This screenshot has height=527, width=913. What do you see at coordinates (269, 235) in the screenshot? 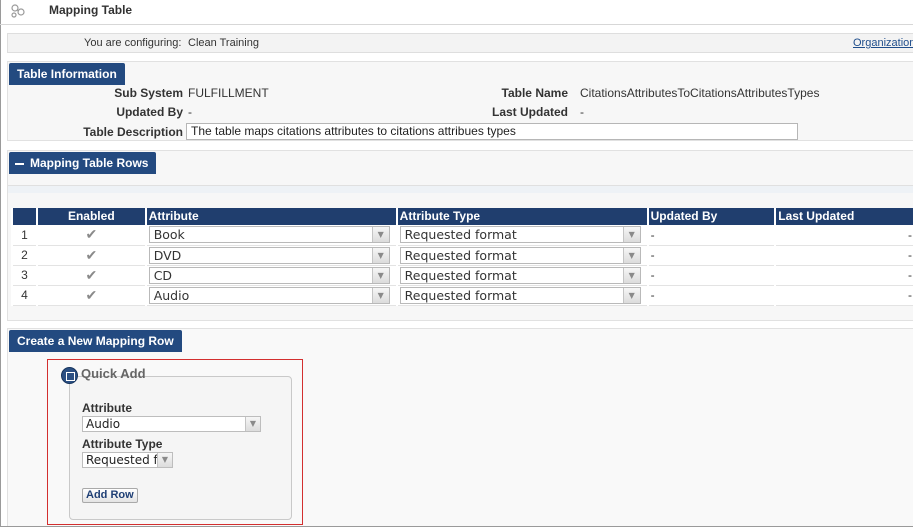
I see `attribute-select: Book ▼` at bounding box center [269, 235].